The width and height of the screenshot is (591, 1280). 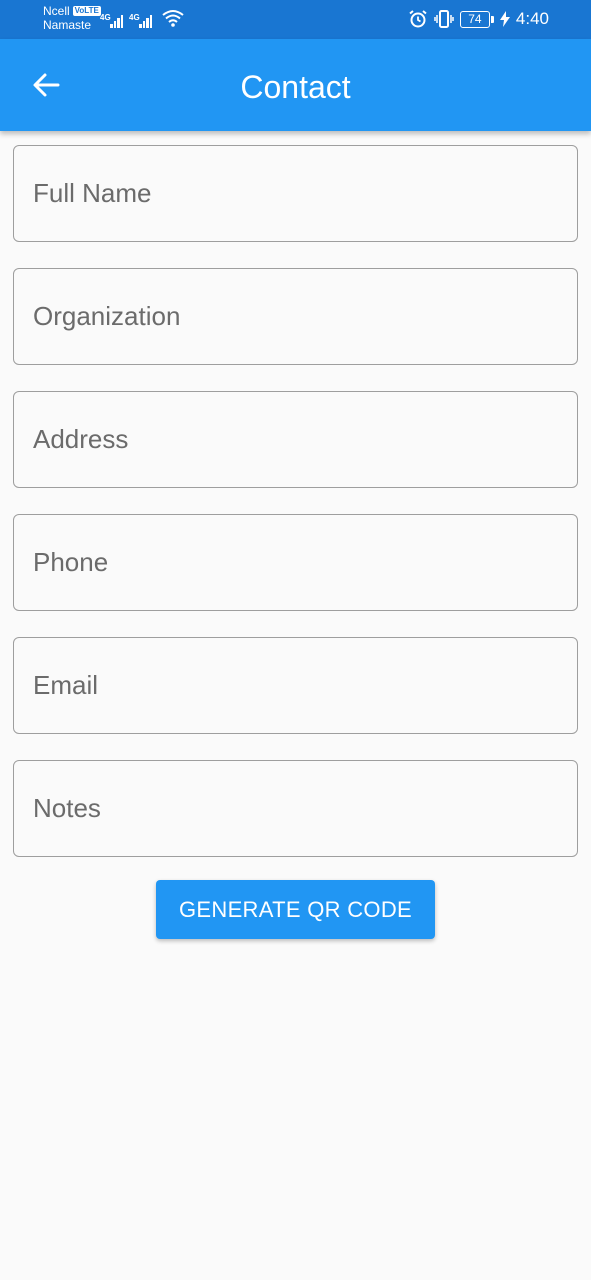 I want to click on carrier-info: Ncell VoLTE Namaste, so click(x=72, y=18).